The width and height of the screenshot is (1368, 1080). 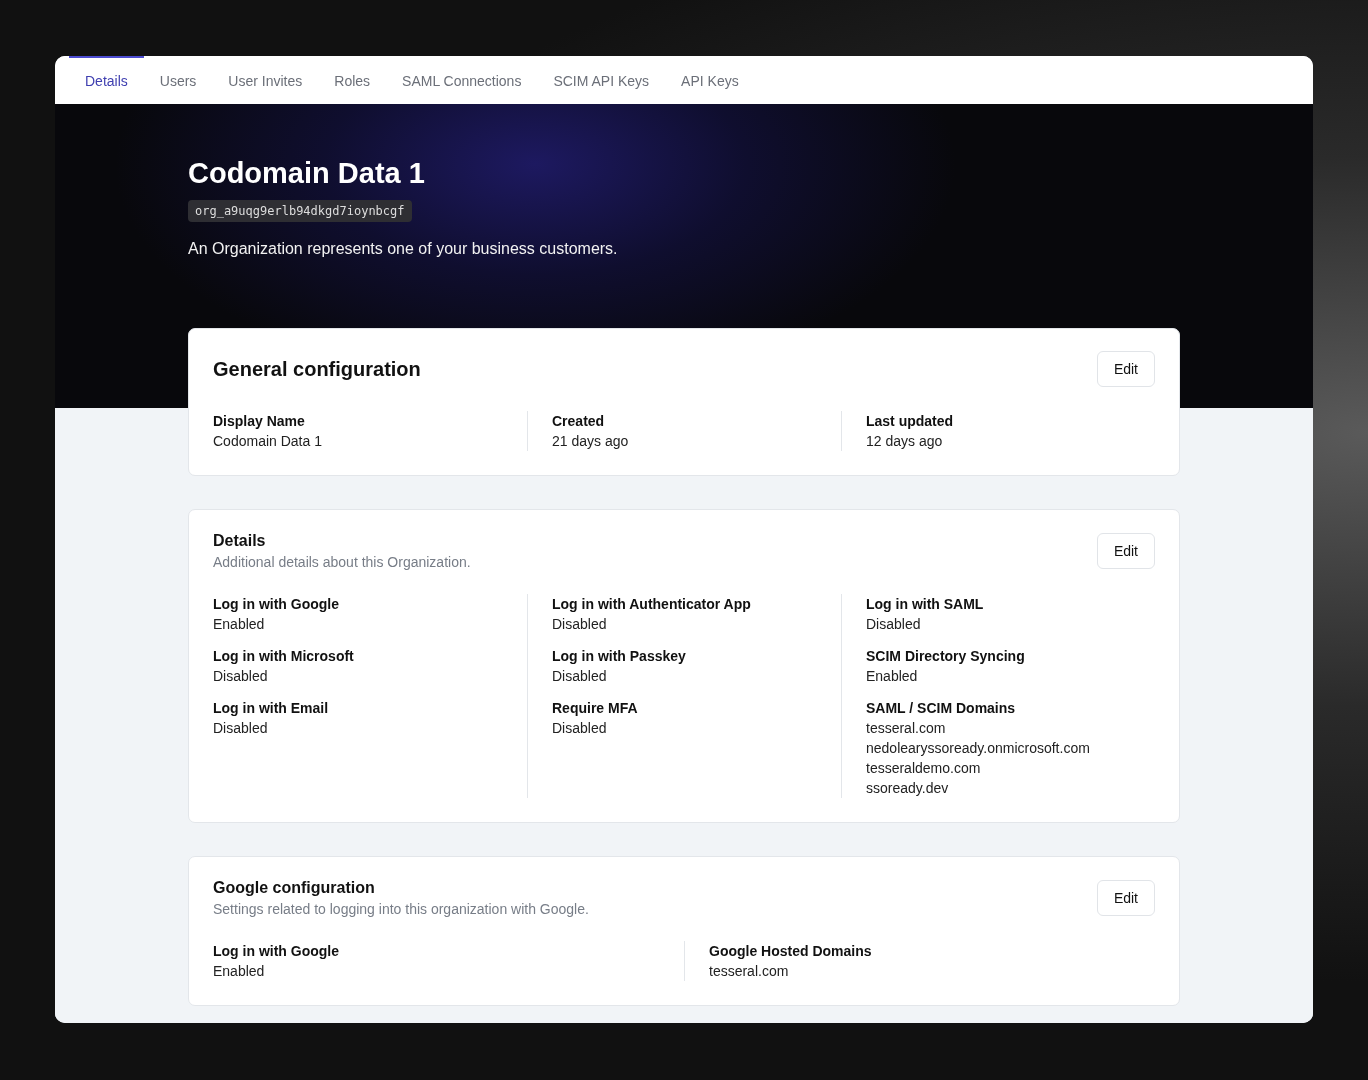 What do you see at coordinates (403, 249) in the screenshot?
I see `organization-description: An Organization represents one of your business customers.` at bounding box center [403, 249].